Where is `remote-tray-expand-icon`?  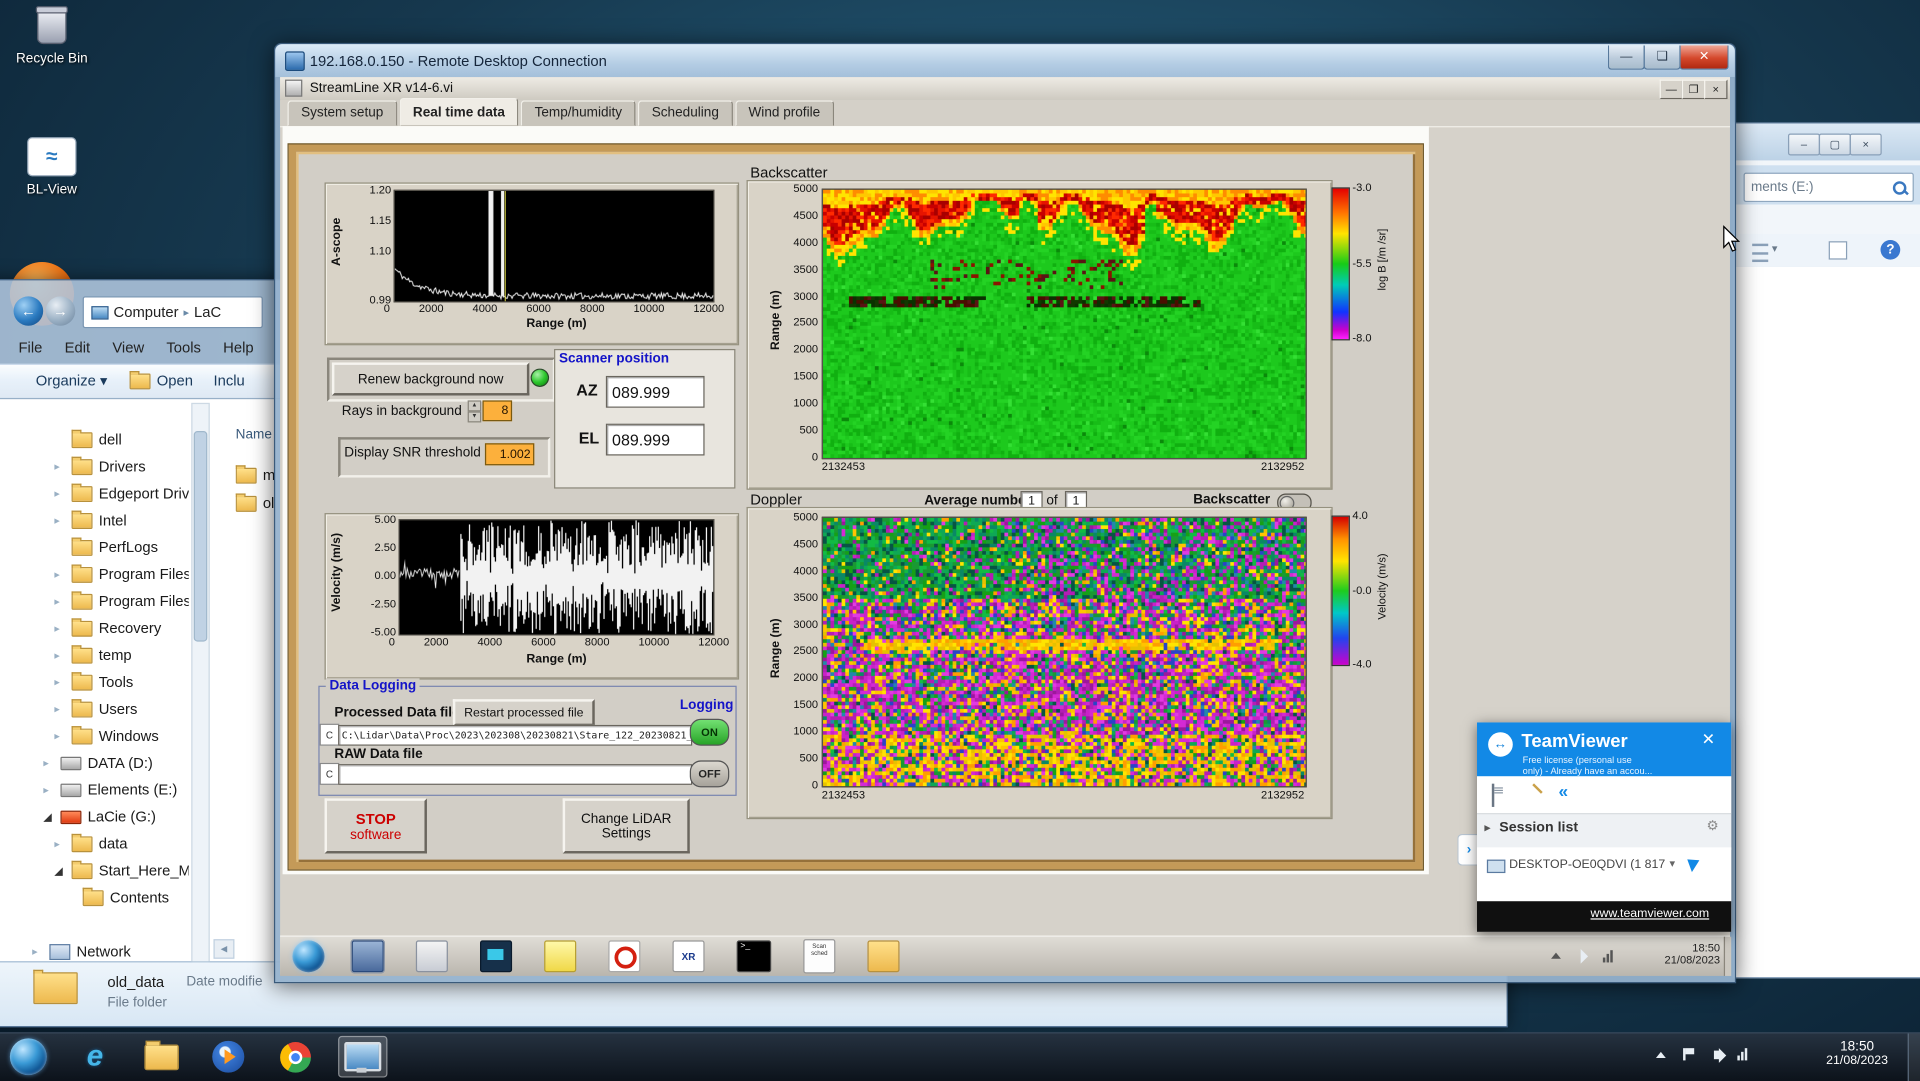 remote-tray-expand-icon is located at coordinates (1556, 955).